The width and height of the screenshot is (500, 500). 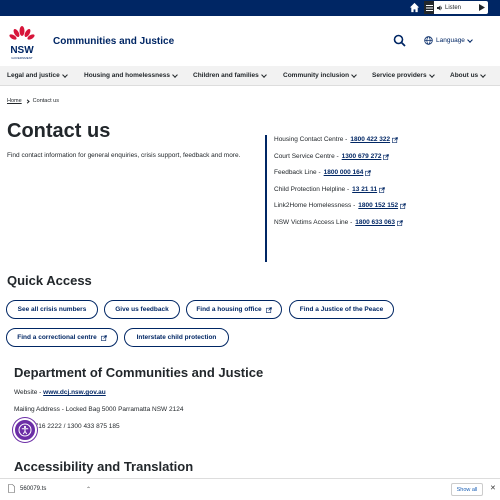 I want to click on globe-icon, so click(x=428, y=40).